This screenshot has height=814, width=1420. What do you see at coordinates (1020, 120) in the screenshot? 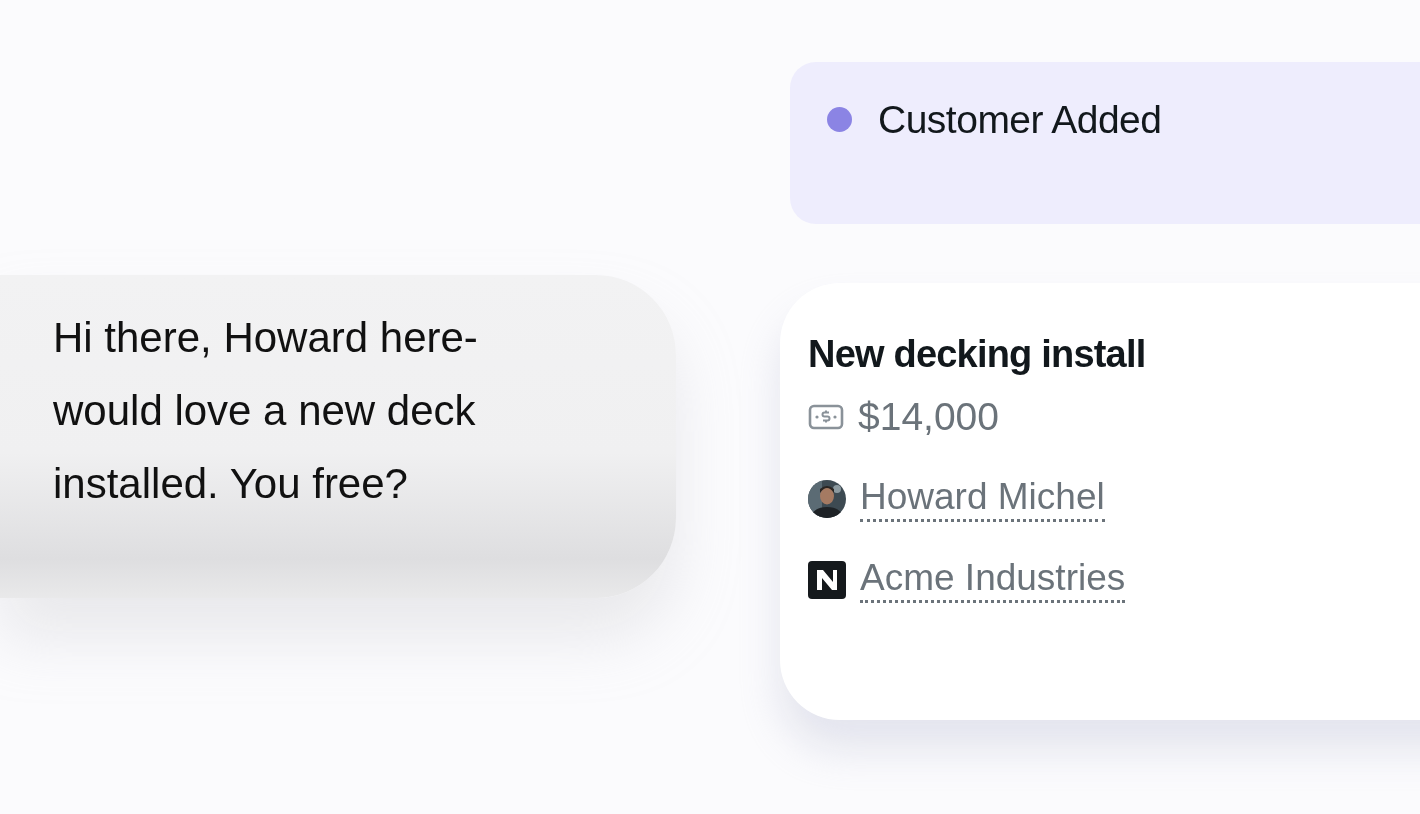
I see `status-label: Customer Added` at bounding box center [1020, 120].